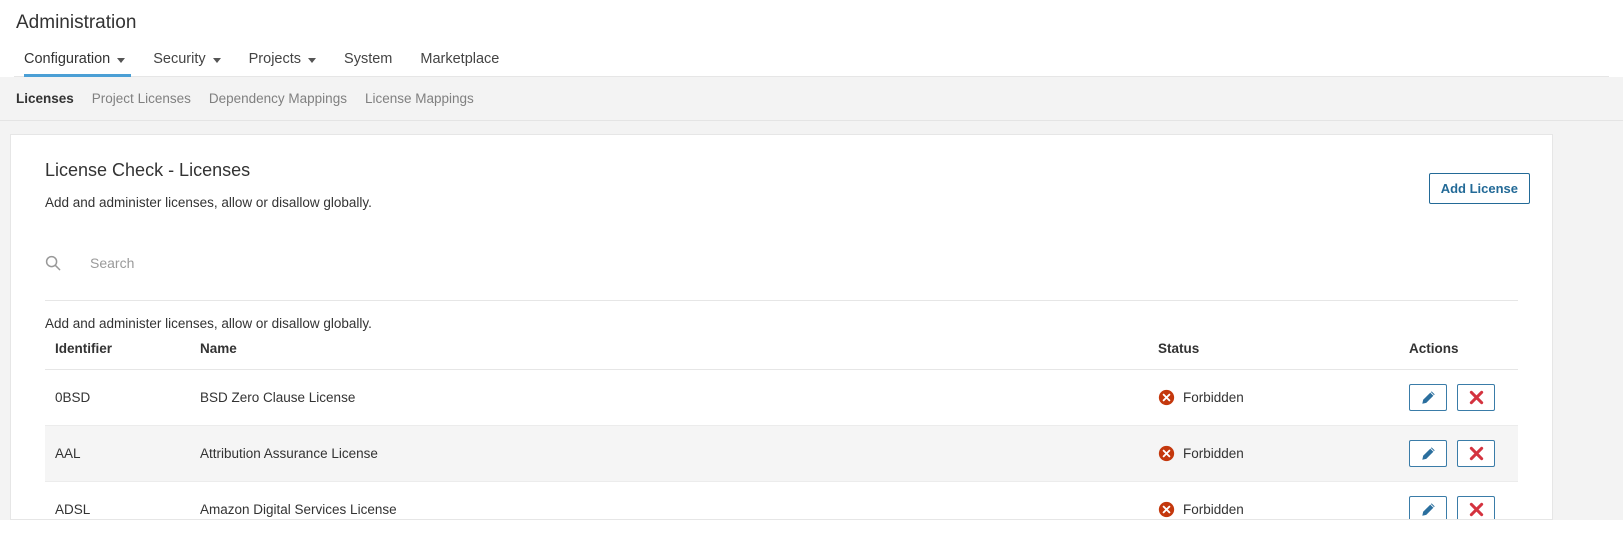 The width and height of the screenshot is (1623, 543). What do you see at coordinates (278, 99) in the screenshot?
I see `subnav-item-dependency-mappings: Dependency Mappings` at bounding box center [278, 99].